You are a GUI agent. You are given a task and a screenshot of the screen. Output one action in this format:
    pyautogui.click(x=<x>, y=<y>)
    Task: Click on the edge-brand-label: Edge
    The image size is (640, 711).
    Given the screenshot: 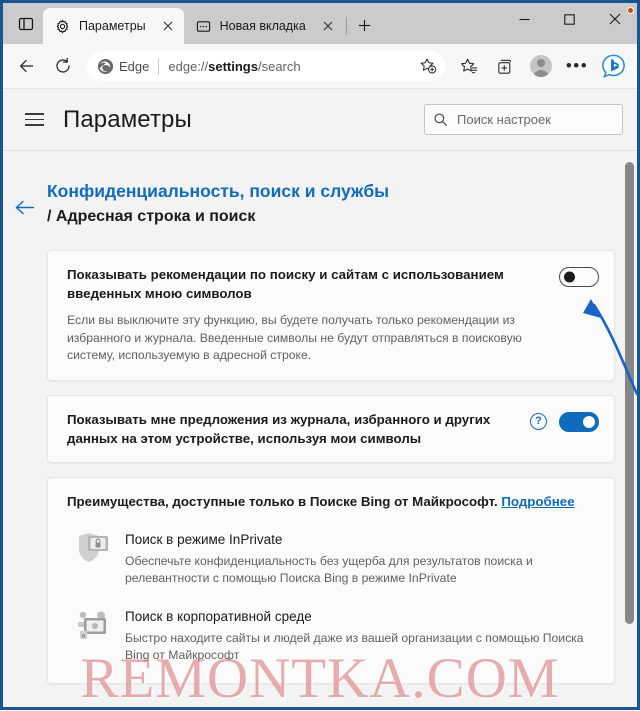 What is the action you would take?
    pyautogui.click(x=134, y=66)
    